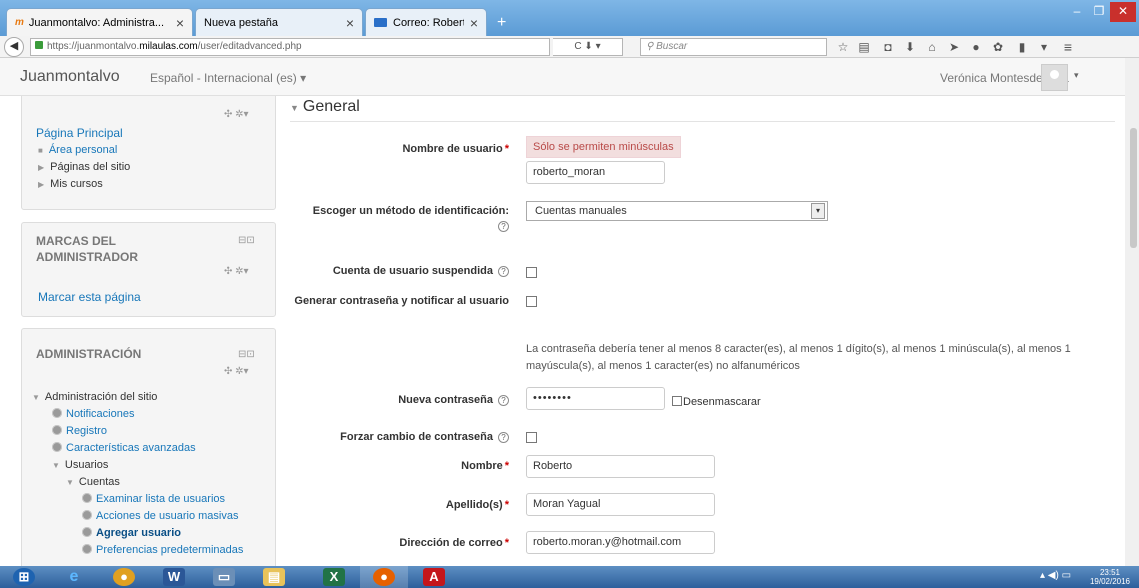 Image resolution: width=1139 pixels, height=588 pixels. I want to click on fieldset-legend: ▼ General, so click(325, 107).